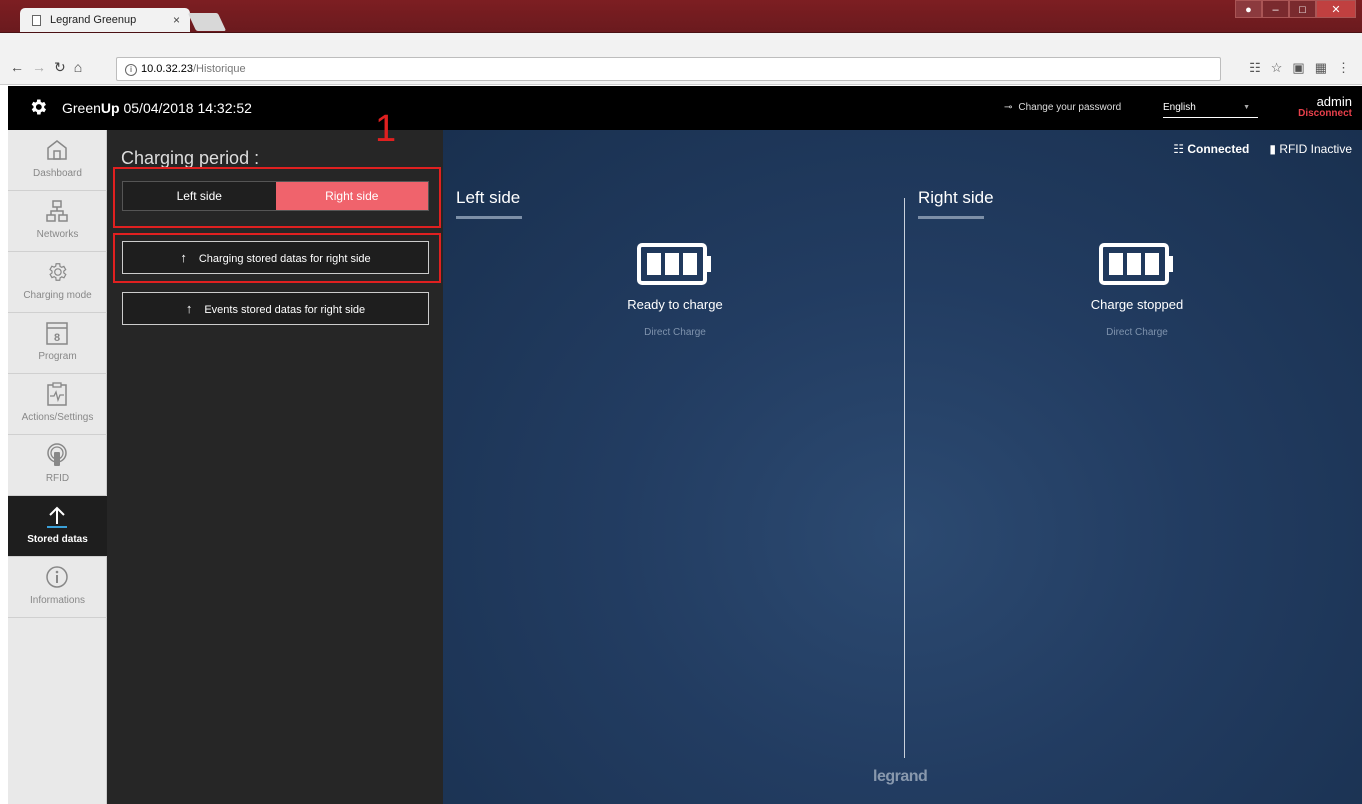  Describe the element at coordinates (1070, 107) in the screenshot. I see `change-password-label: Change your password` at that location.